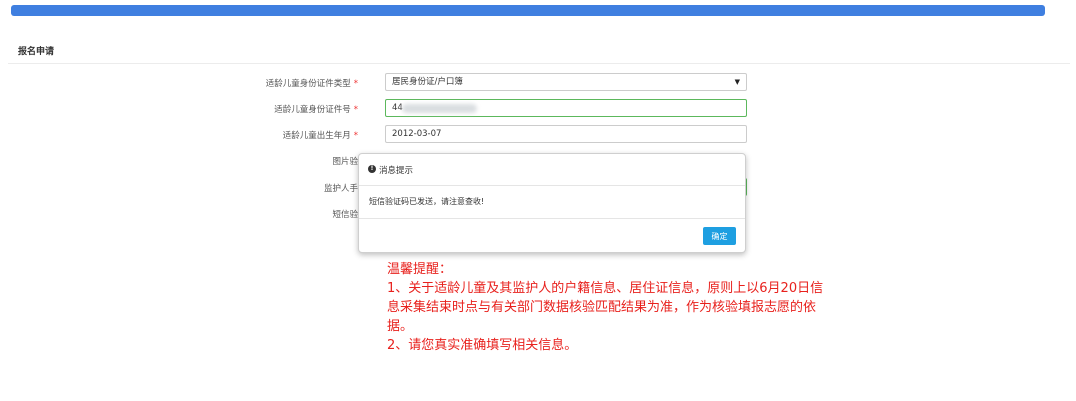 This screenshot has height=401, width=1076. Describe the element at coordinates (528, 10) in the screenshot. I see `top-progress-bar` at that location.